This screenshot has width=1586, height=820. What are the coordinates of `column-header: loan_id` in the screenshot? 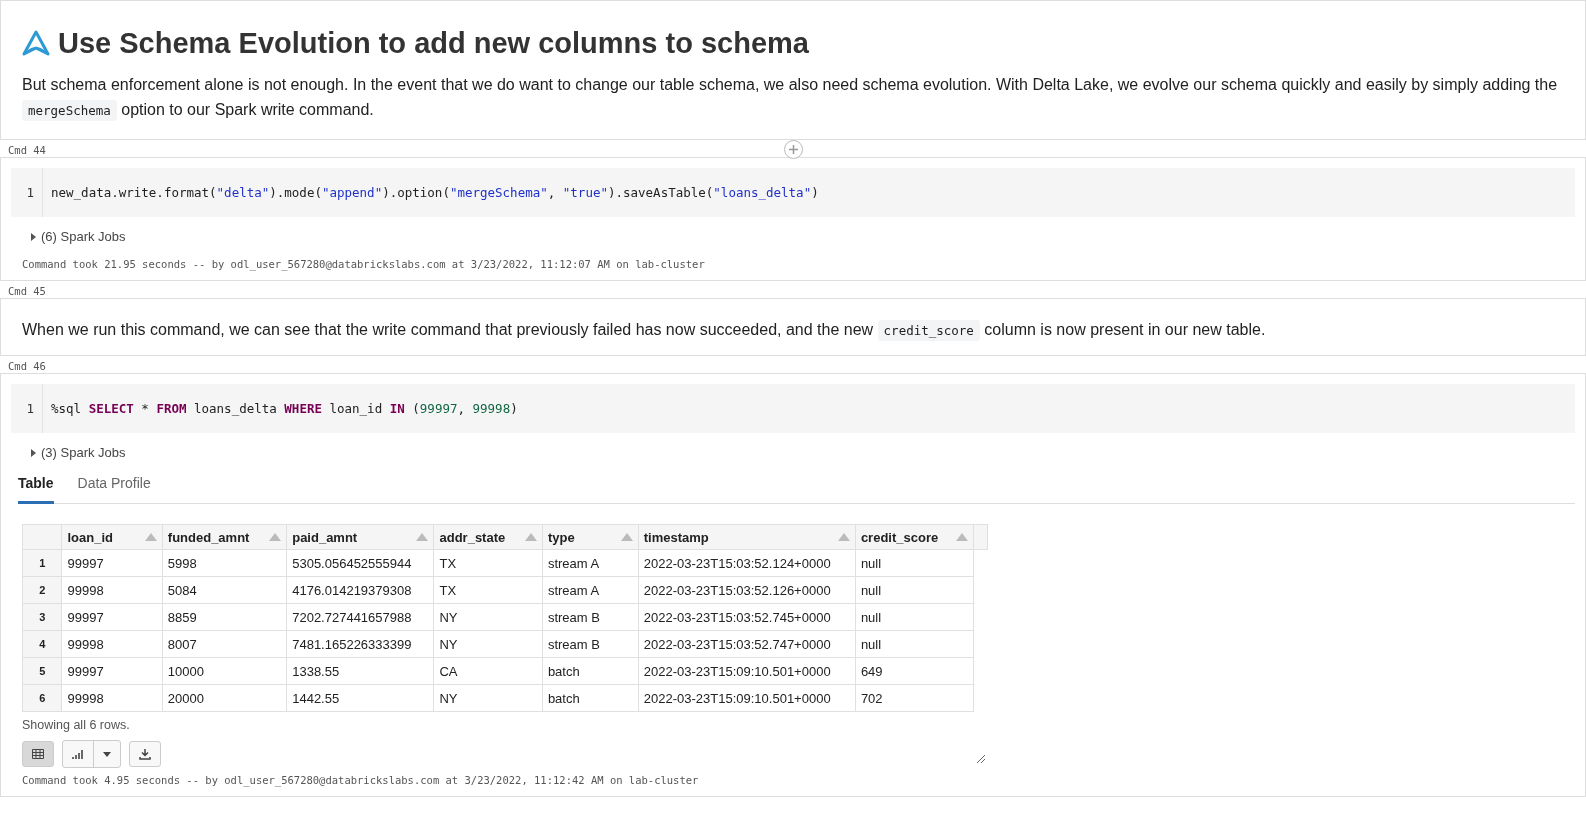 It's located at (112, 537).